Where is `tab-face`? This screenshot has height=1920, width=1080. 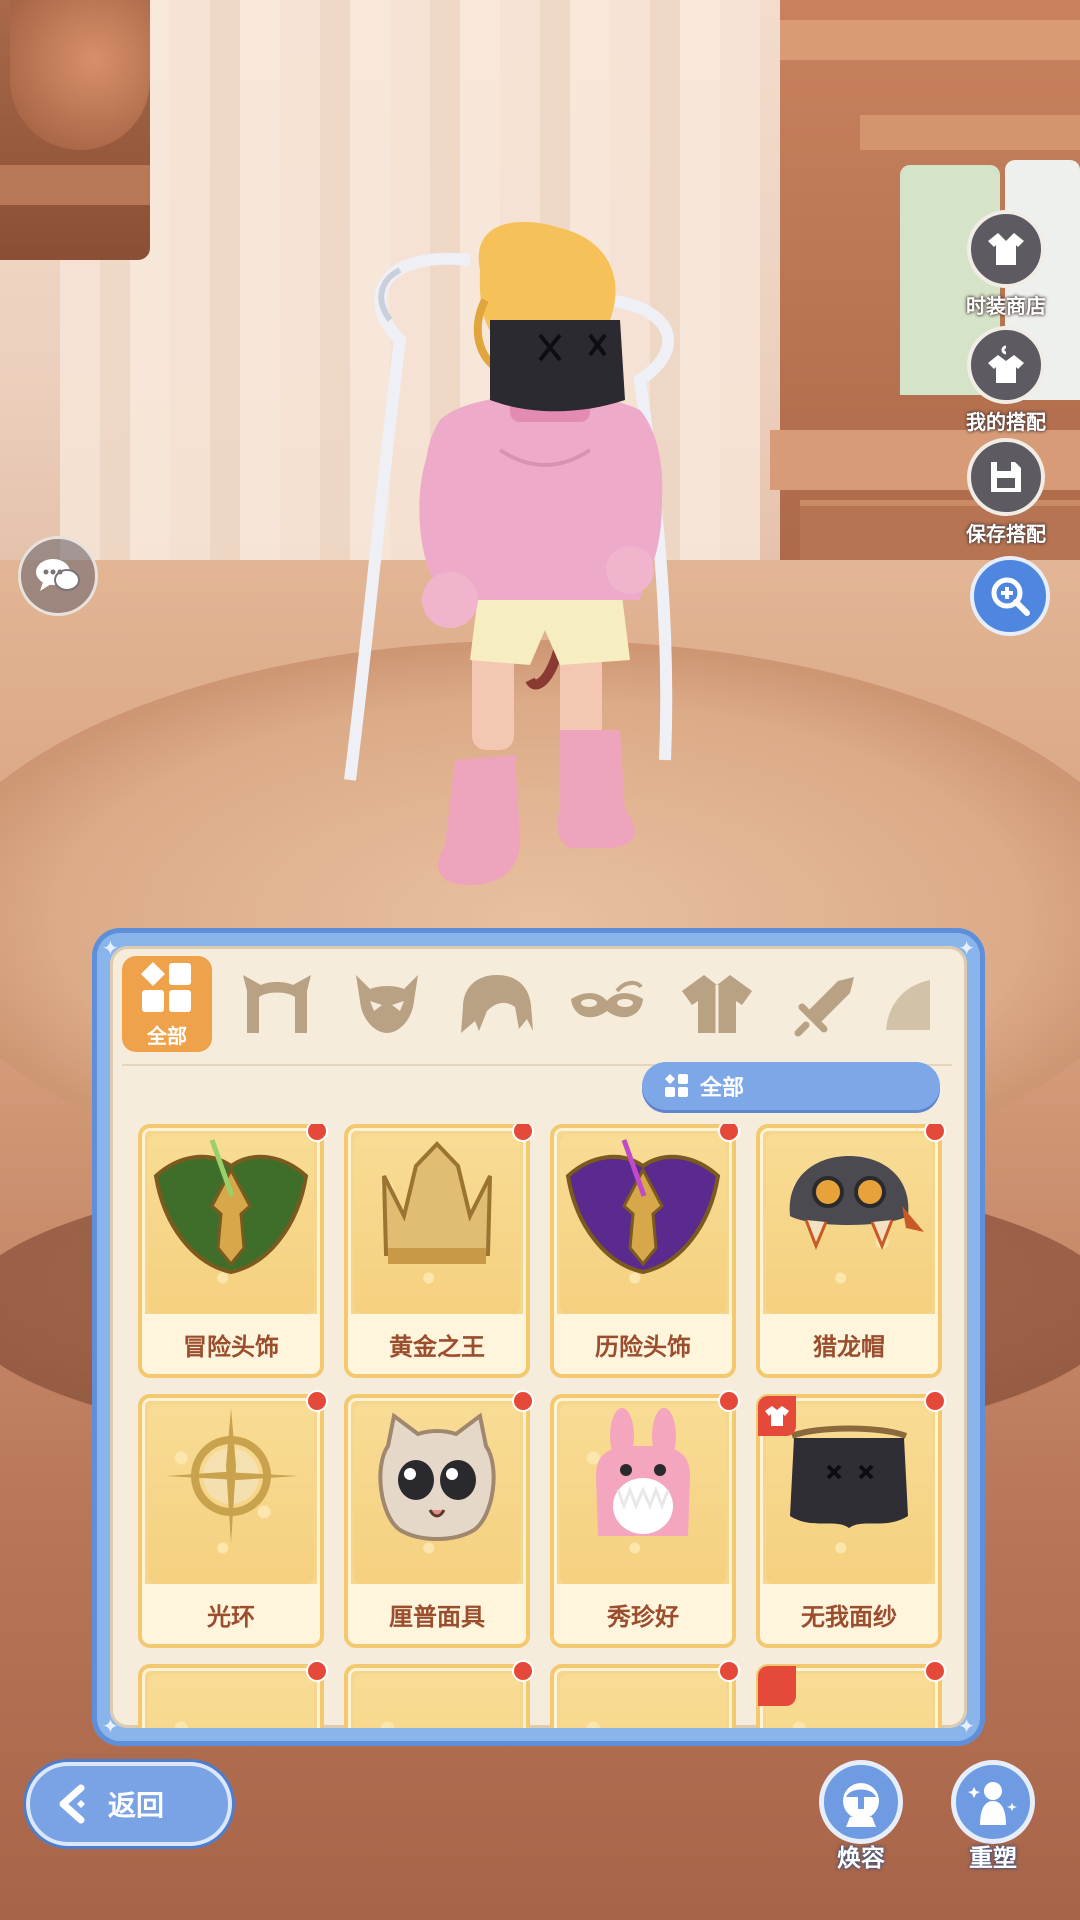 tab-face is located at coordinates (387, 1004).